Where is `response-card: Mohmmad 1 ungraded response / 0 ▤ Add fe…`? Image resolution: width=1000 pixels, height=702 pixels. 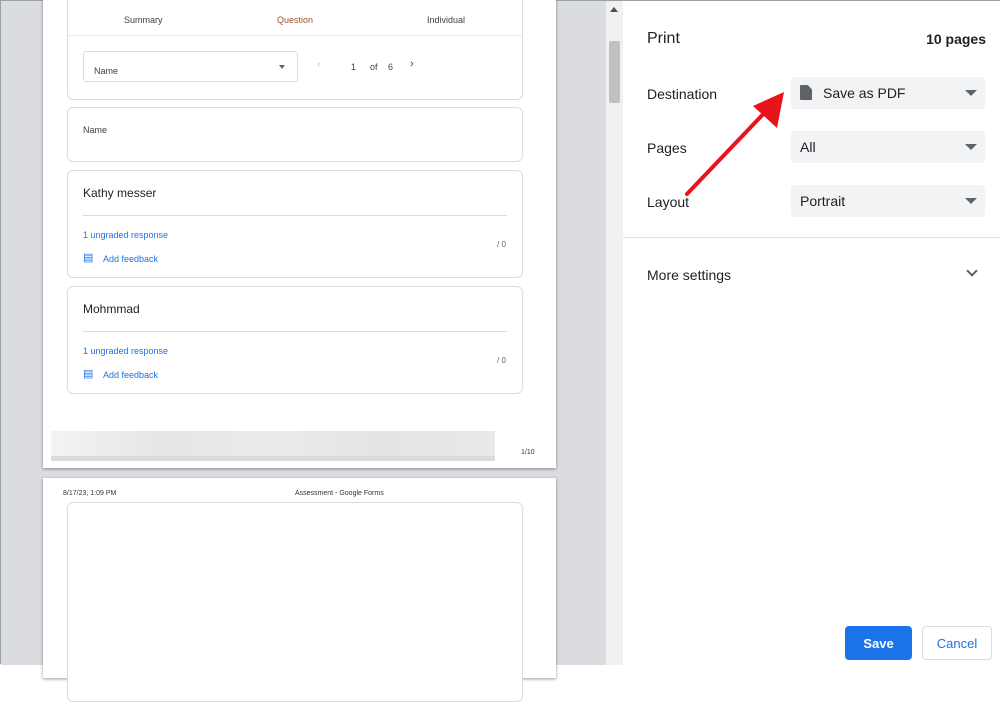 response-card: Mohmmad 1 ungraded response / 0 ▤ Add fe… is located at coordinates (295, 340).